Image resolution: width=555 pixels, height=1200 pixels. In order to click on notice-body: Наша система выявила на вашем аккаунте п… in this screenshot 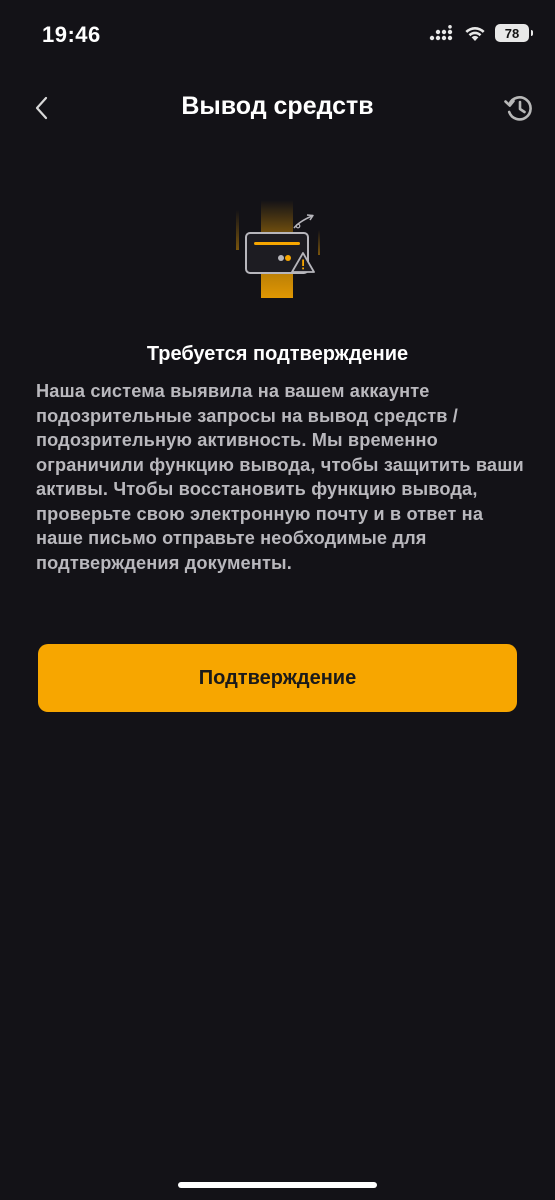, I will do `click(280, 477)`.